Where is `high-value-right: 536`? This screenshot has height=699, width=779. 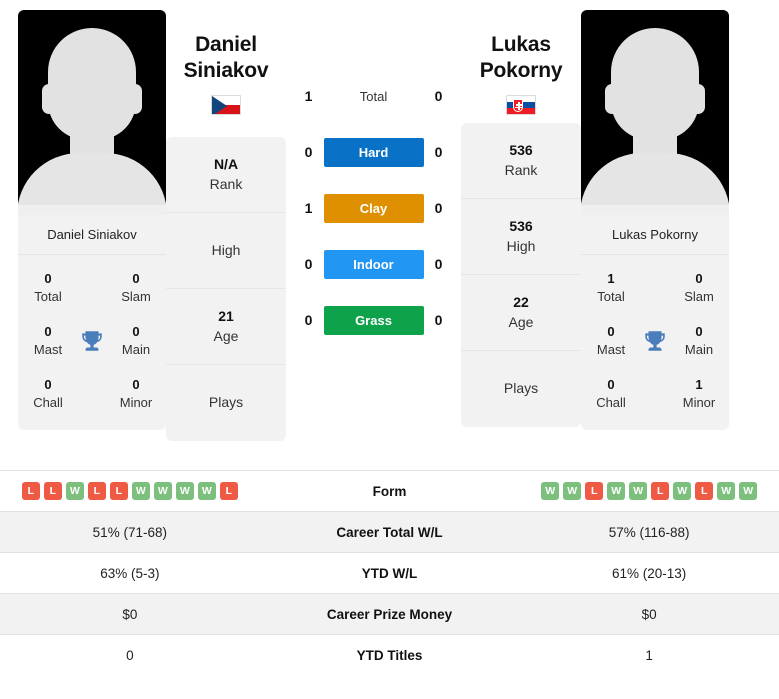
high-value-right: 536 is located at coordinates (521, 226).